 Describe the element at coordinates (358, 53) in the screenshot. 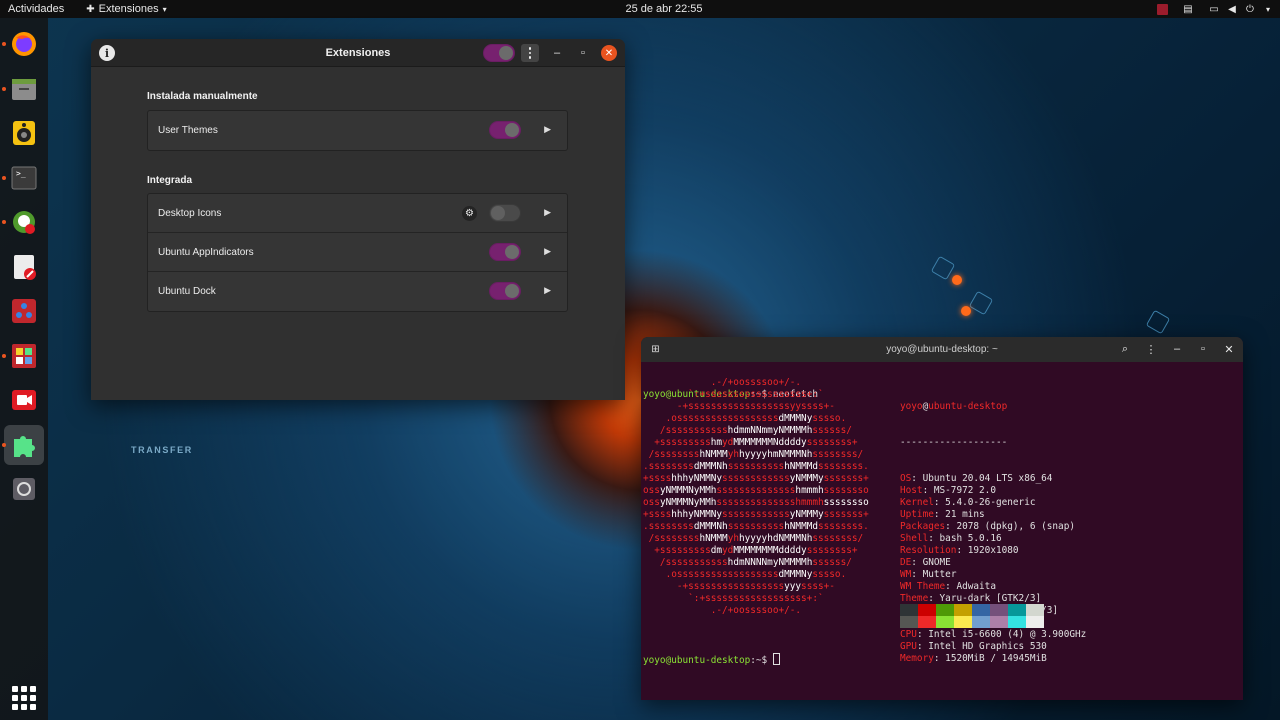

I see `extensions-header-bar: i Extensiones – ▫ ✕` at that location.